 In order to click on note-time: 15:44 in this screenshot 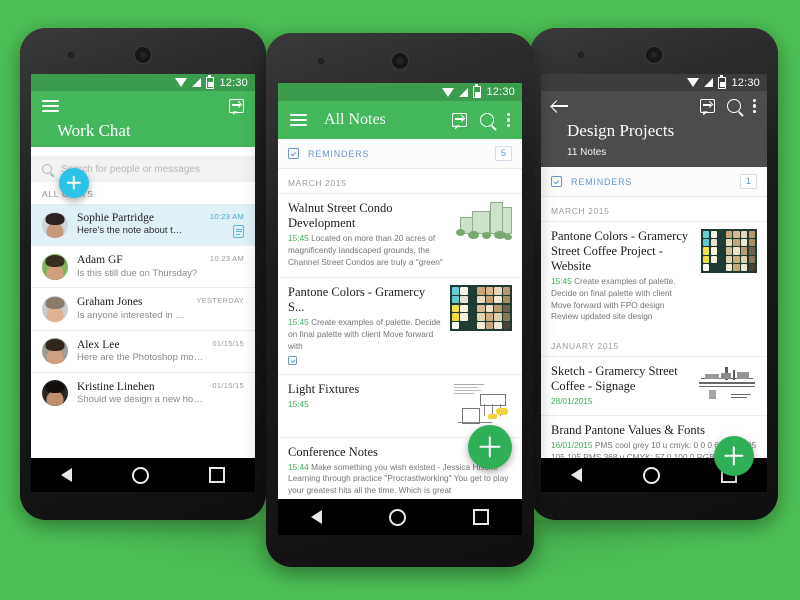, I will do `click(298, 466)`.